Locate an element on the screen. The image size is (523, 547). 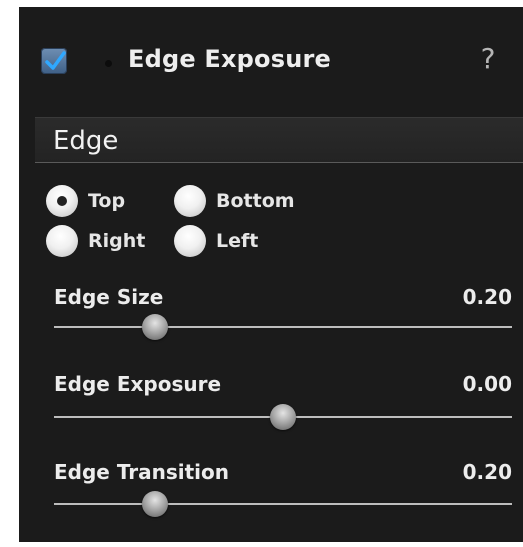
panel-title: Edge Exposure is located at coordinates (230, 59).